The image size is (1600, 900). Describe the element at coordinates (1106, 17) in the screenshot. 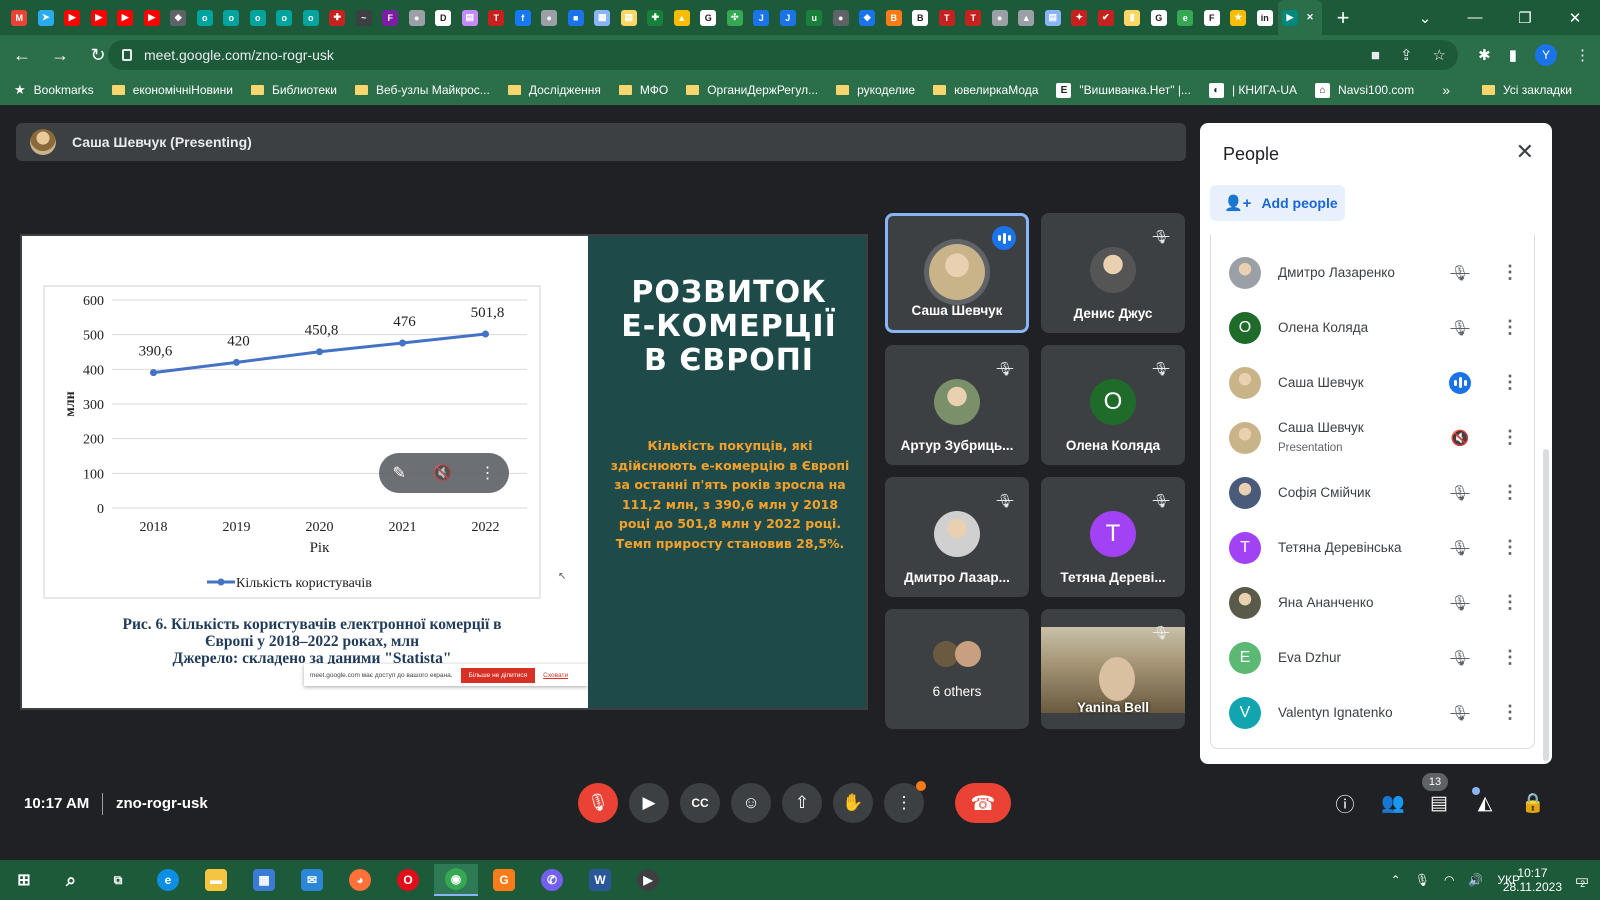

I see `tab: ✔` at that location.